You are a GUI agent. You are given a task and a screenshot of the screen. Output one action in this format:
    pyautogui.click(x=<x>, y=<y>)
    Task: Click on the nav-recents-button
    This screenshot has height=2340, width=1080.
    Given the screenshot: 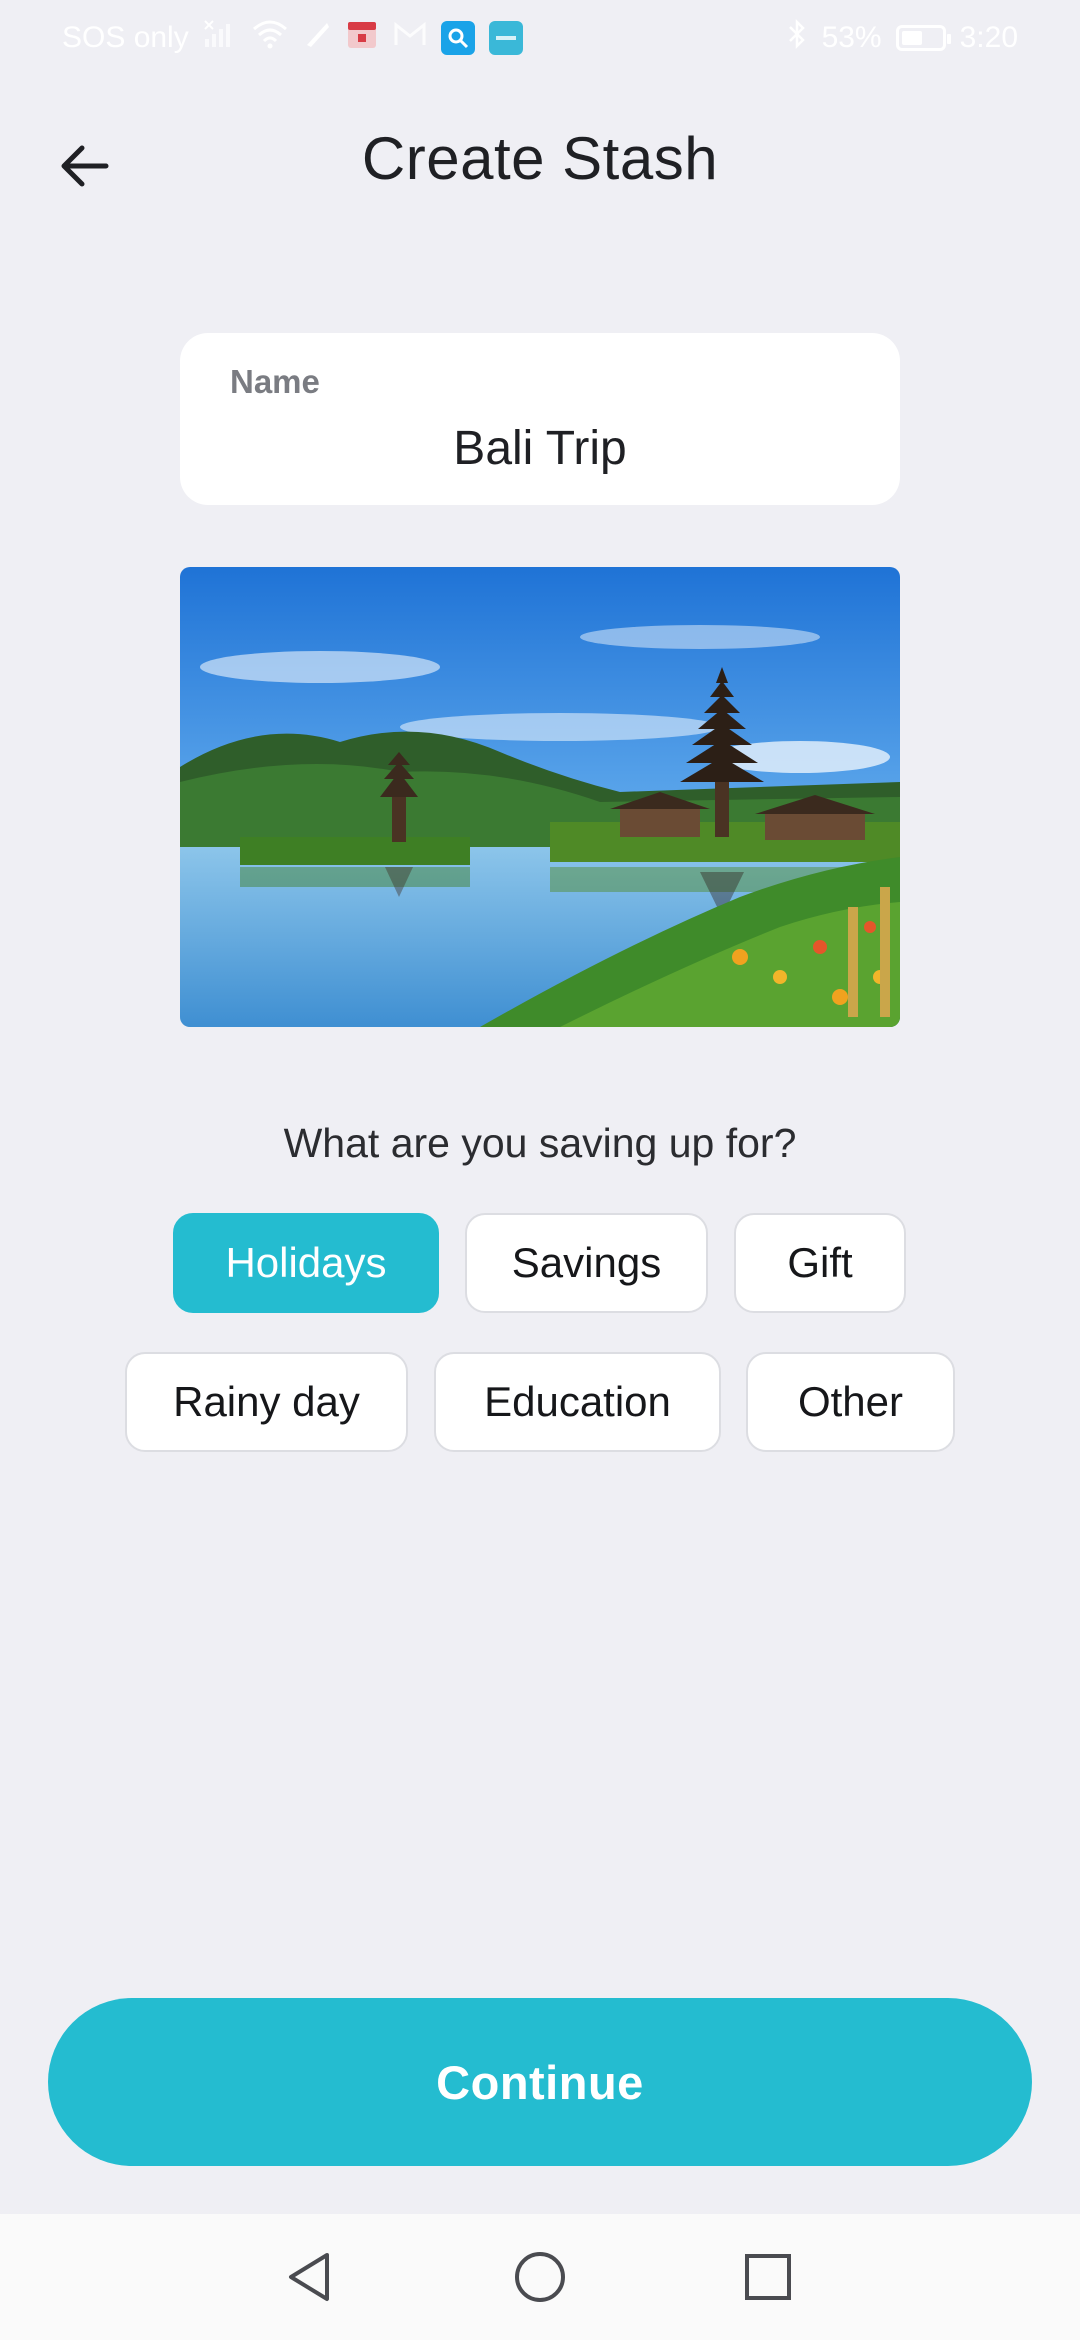 What is the action you would take?
    pyautogui.click(x=768, y=2277)
    